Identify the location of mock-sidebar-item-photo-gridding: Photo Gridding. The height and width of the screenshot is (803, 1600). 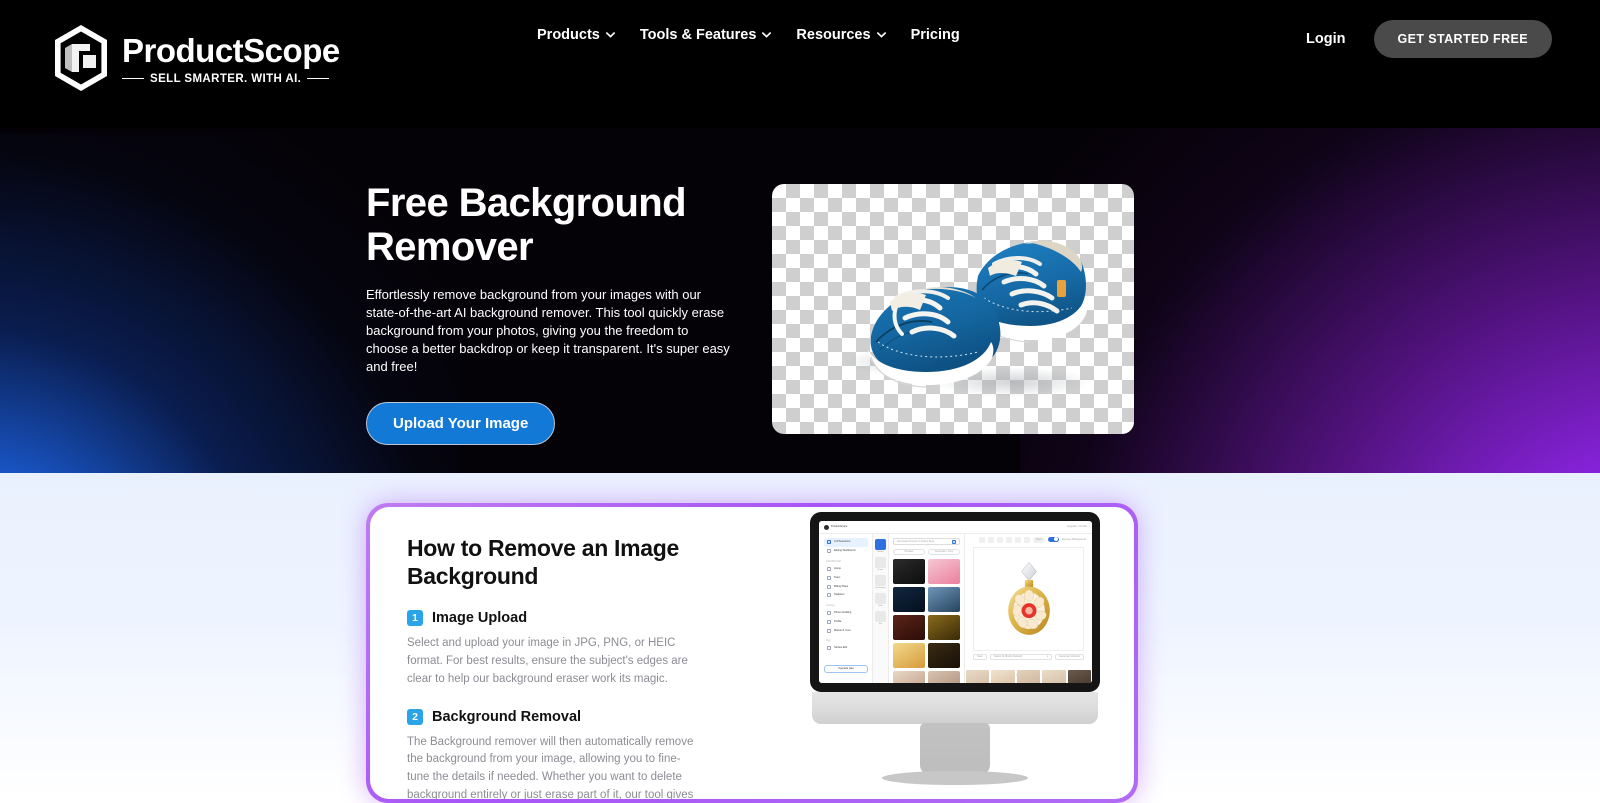
(846, 613).